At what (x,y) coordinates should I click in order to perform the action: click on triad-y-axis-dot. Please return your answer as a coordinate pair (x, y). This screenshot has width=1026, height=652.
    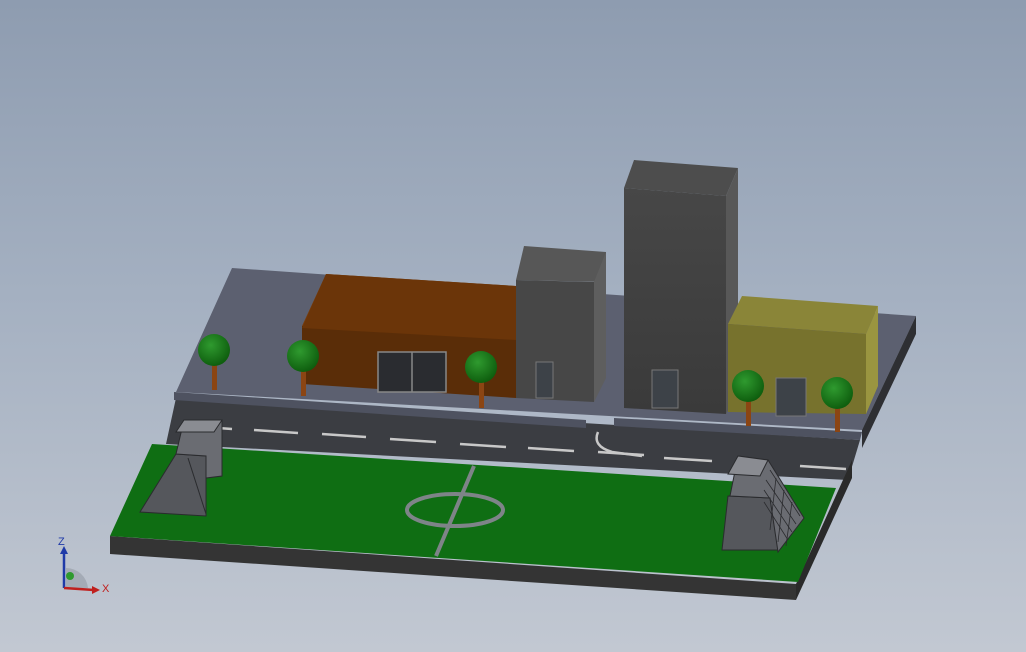
    Looking at the image, I should click on (70, 576).